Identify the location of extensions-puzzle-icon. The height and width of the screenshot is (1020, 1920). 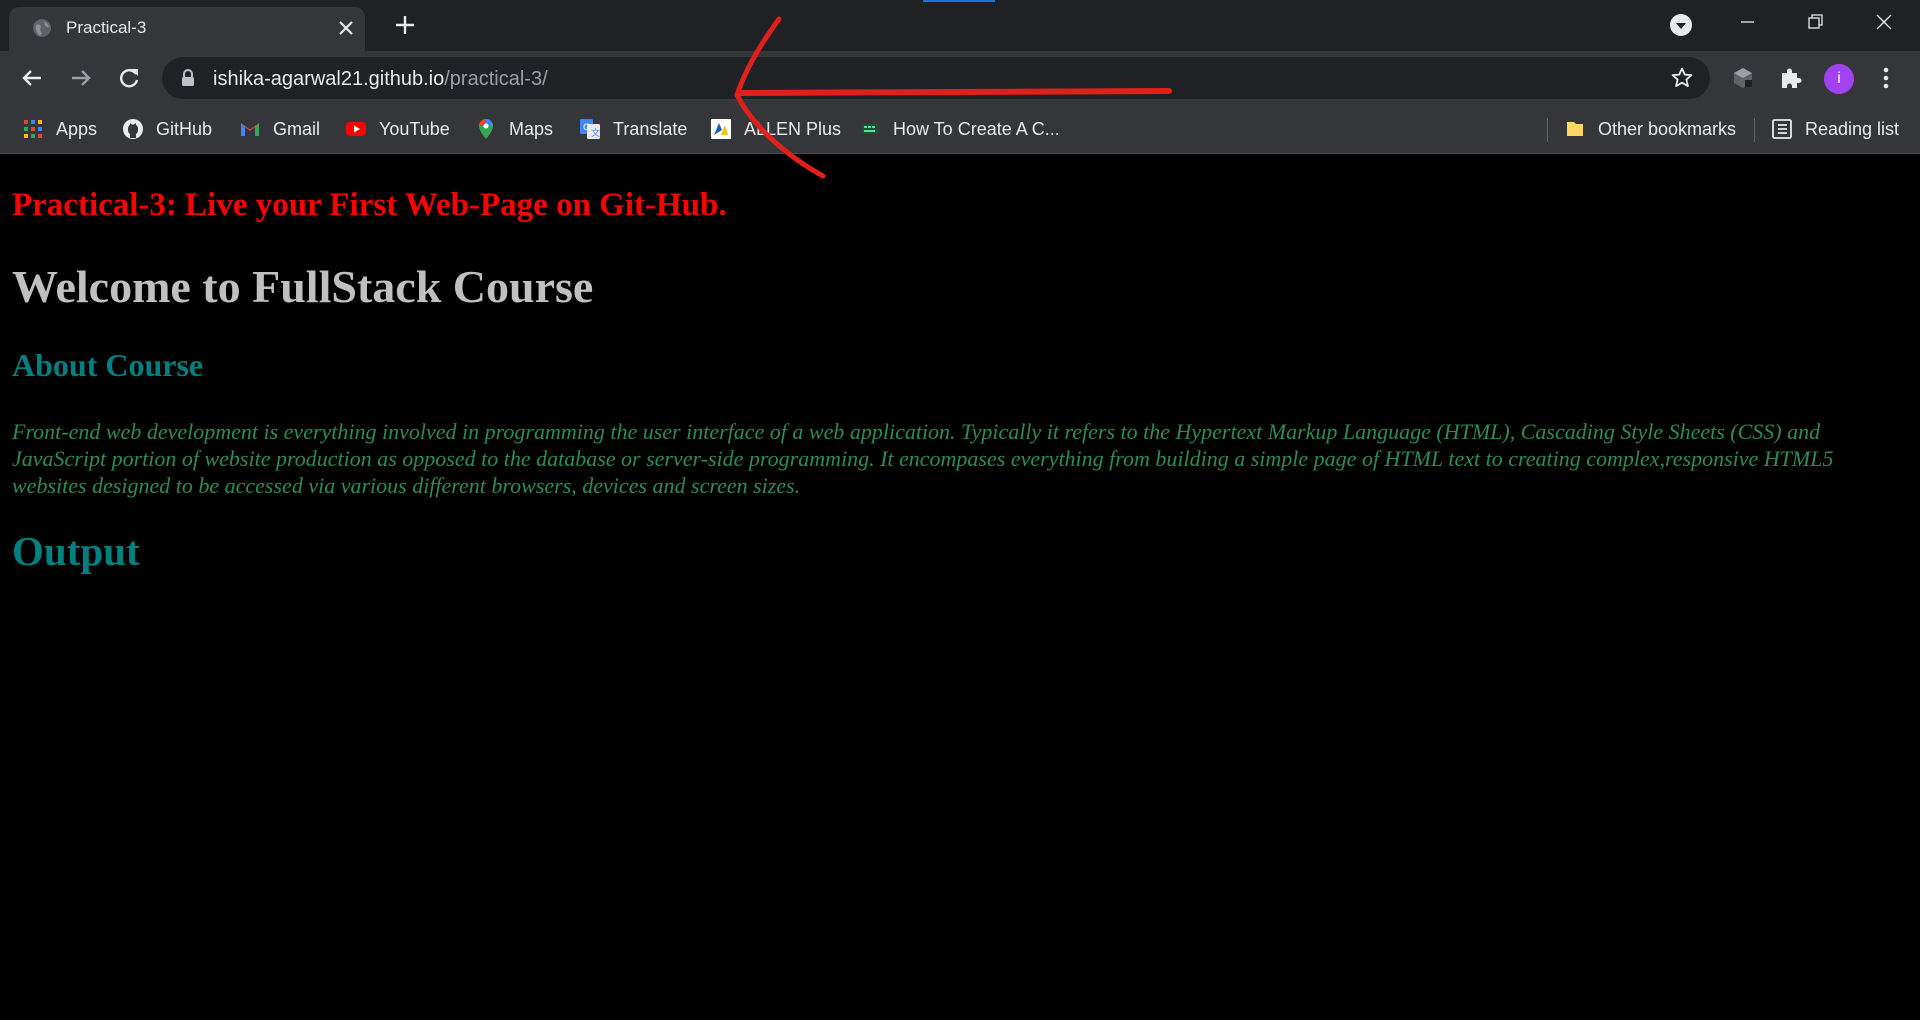
(1790, 78).